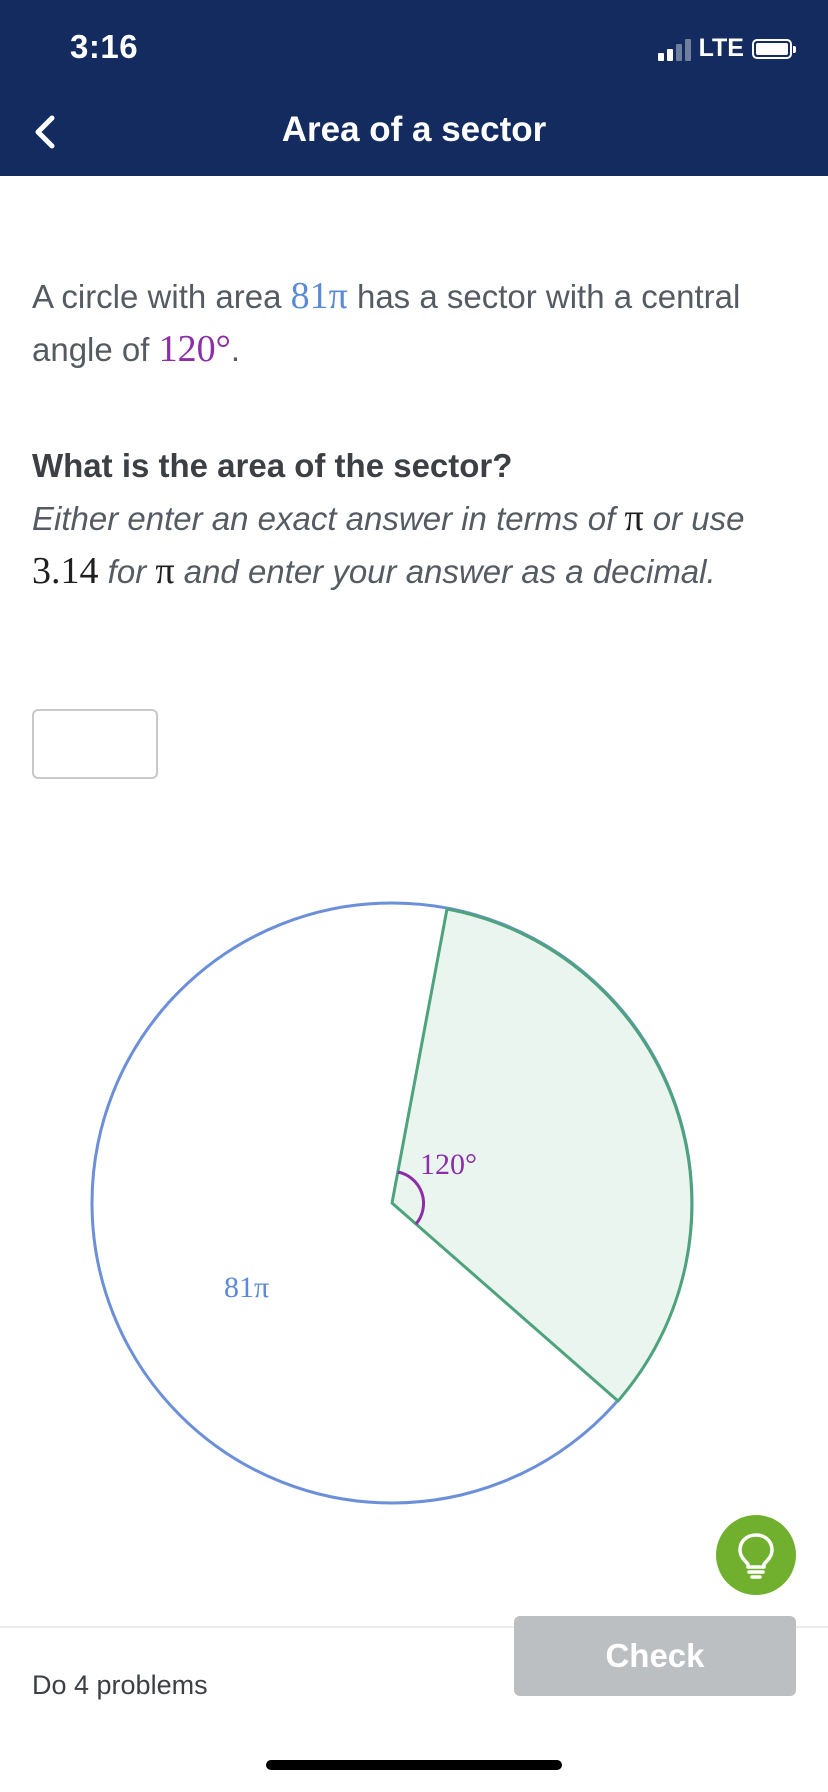  Describe the element at coordinates (694, 518) in the screenshot. I see `instructions-text-2: or use` at that location.